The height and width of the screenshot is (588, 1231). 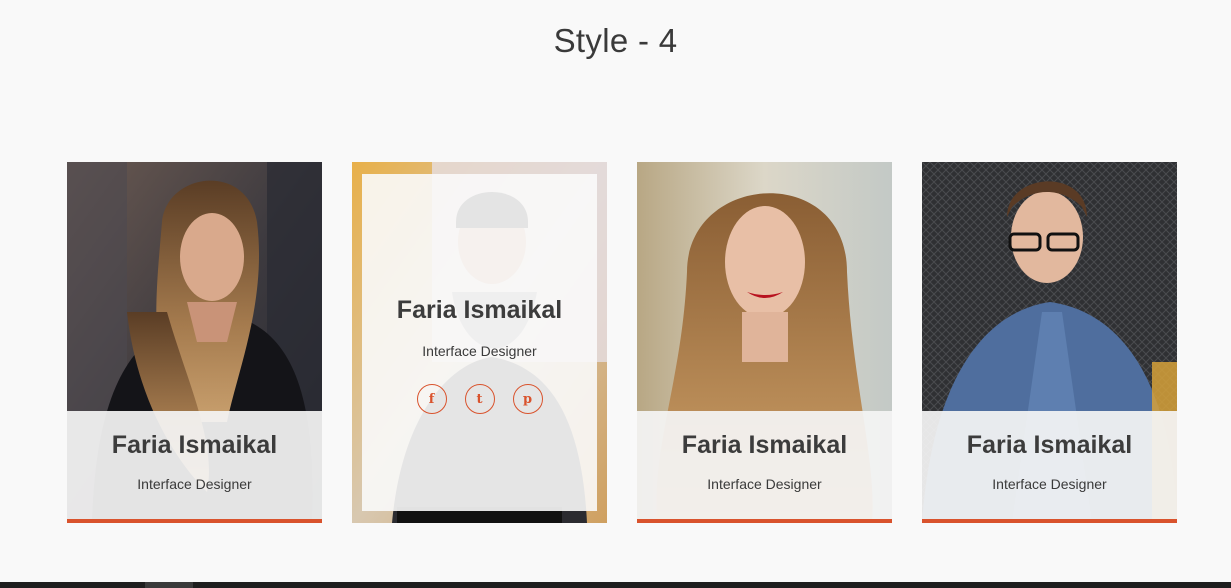 I want to click on bottom-bar-segment, so click(x=169, y=585).